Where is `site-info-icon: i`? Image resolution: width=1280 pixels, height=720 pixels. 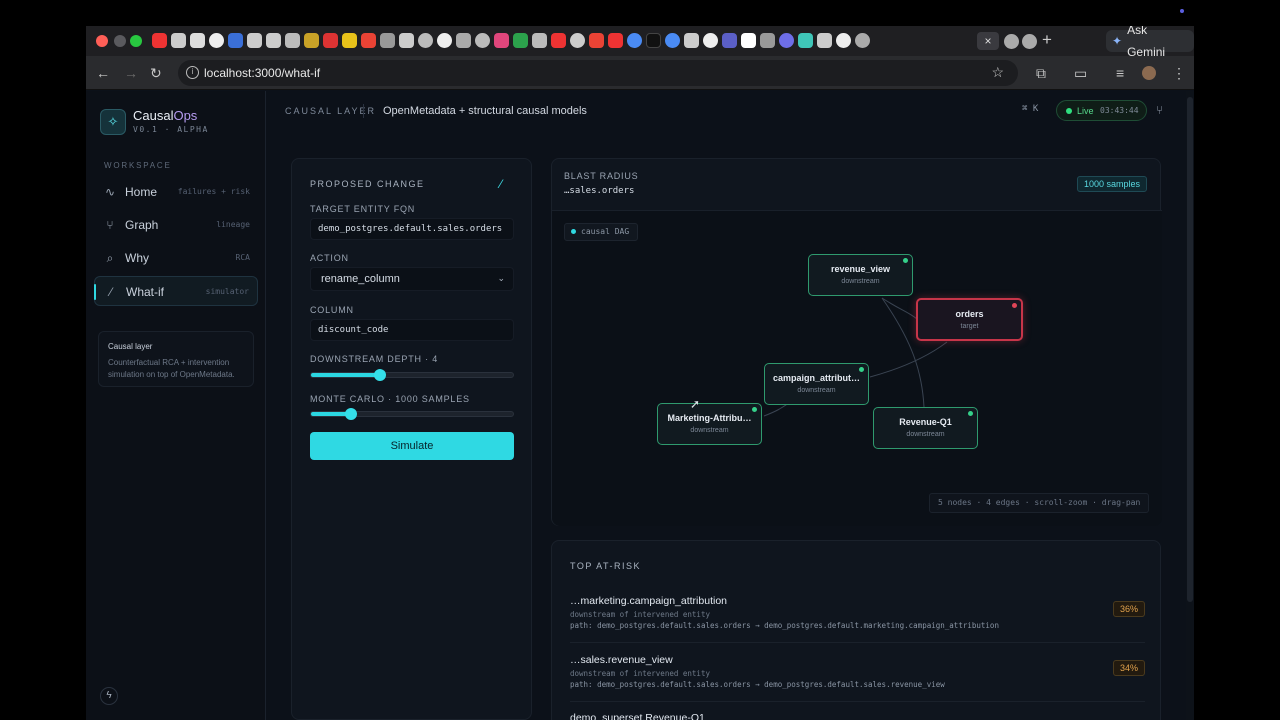
site-info-icon: i is located at coordinates (192, 72).